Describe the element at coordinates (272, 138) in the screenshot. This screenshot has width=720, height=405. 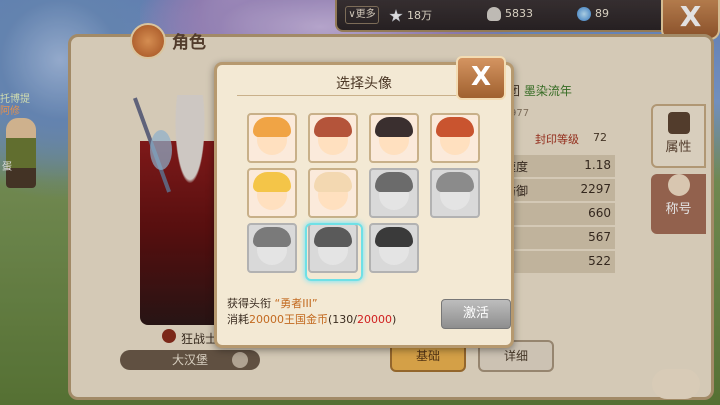
I see `fox-avatar` at that location.